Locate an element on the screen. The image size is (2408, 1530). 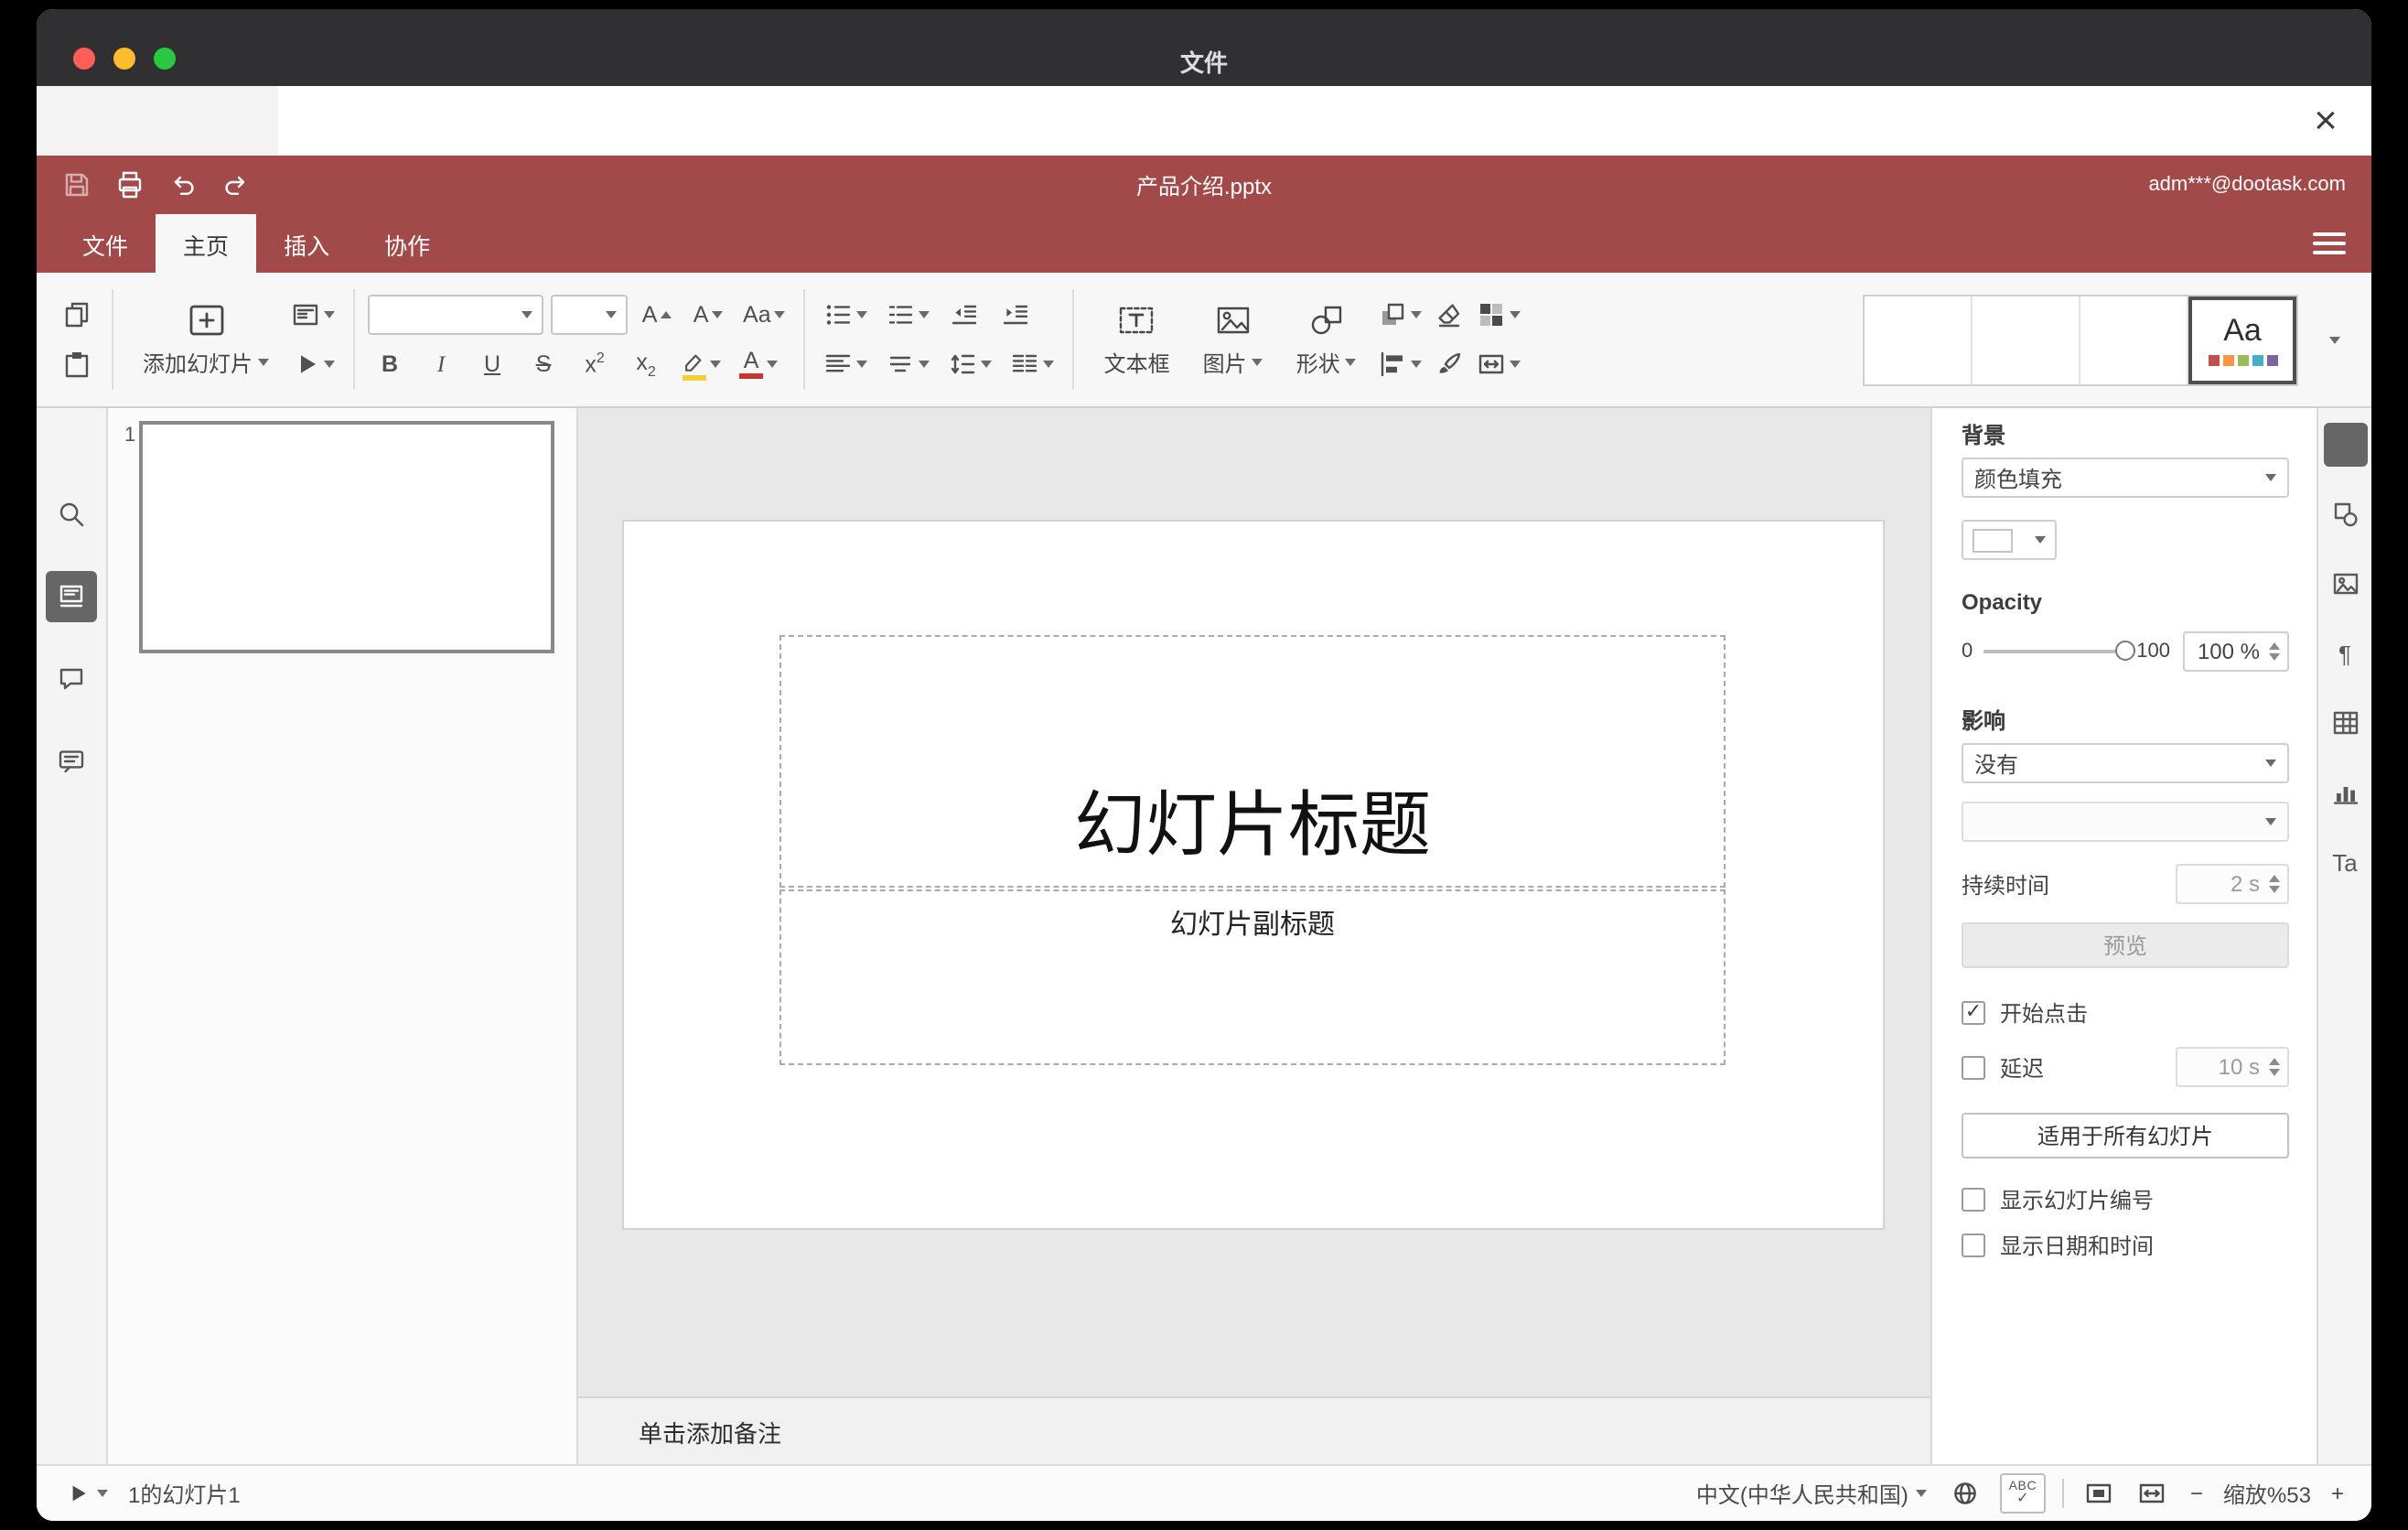
language-selector: 中文(中华人民共和国) is located at coordinates (1811, 1493).